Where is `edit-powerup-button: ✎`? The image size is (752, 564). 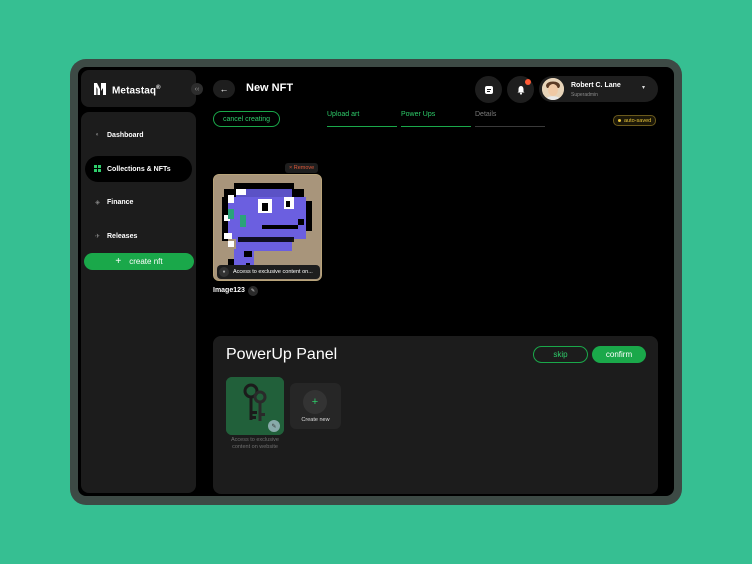
edit-powerup-button: ✎ is located at coordinates (274, 426).